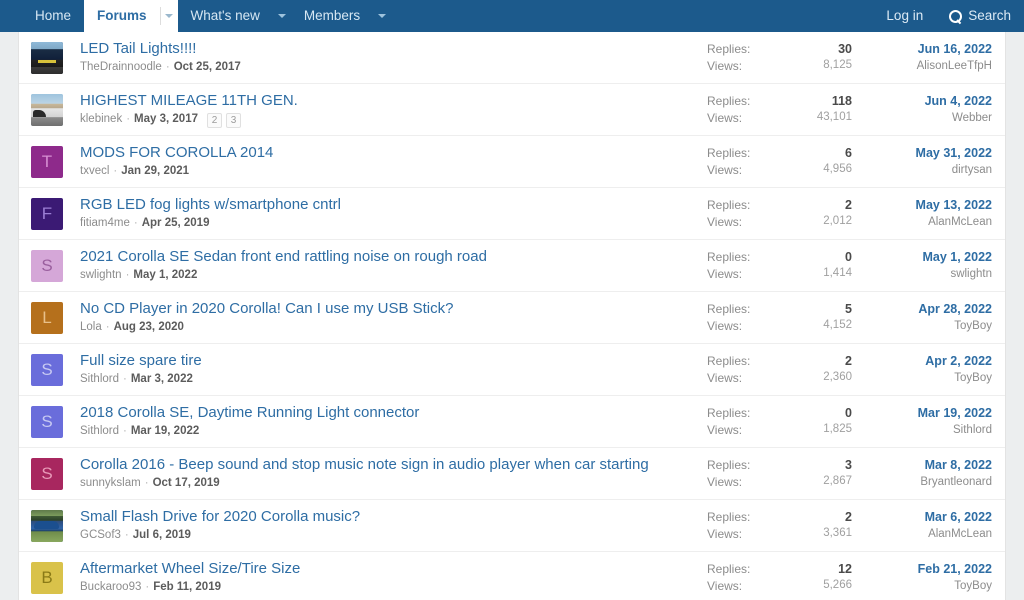  What do you see at coordinates (922, 49) in the screenshot?
I see `last-post-date-link: Jun 16, 2022` at bounding box center [922, 49].